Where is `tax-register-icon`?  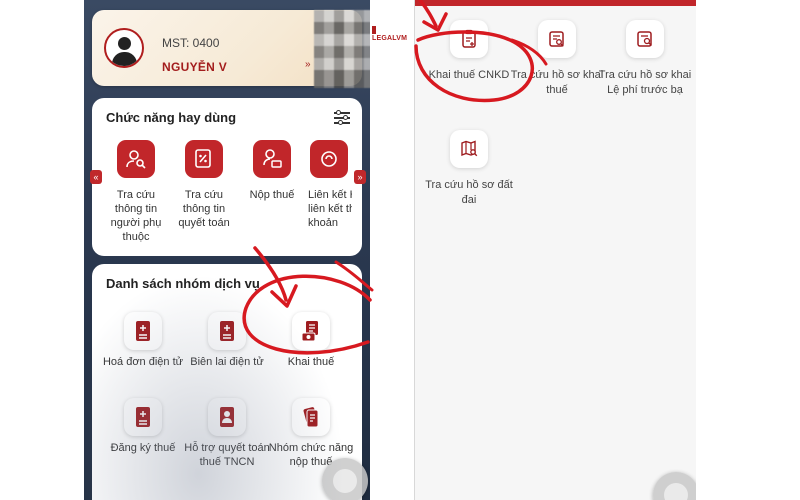
tax-register-icon is located at coordinates (143, 417).